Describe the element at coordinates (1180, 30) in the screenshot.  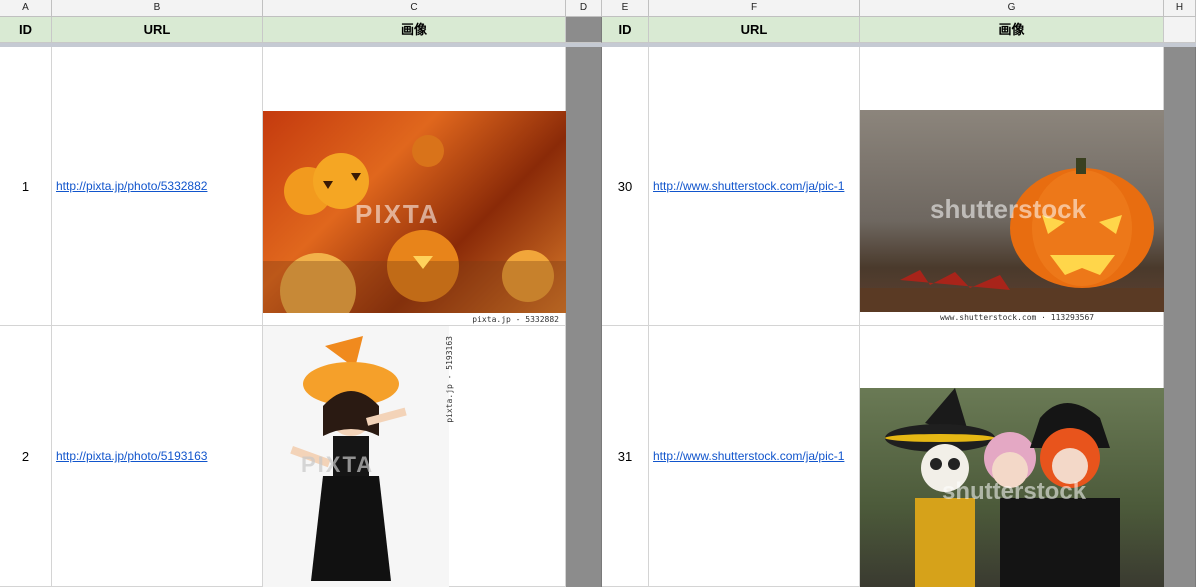
I see `header-blank-h` at that location.